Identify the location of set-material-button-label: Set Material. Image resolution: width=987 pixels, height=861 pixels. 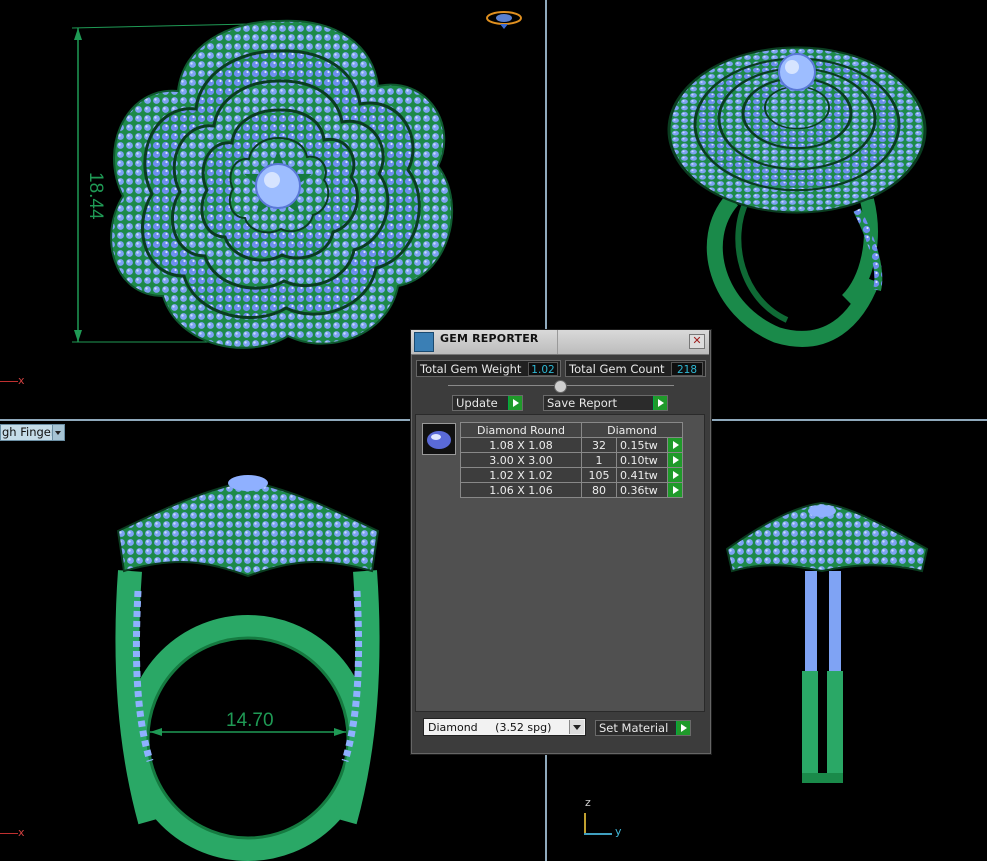
(634, 728).